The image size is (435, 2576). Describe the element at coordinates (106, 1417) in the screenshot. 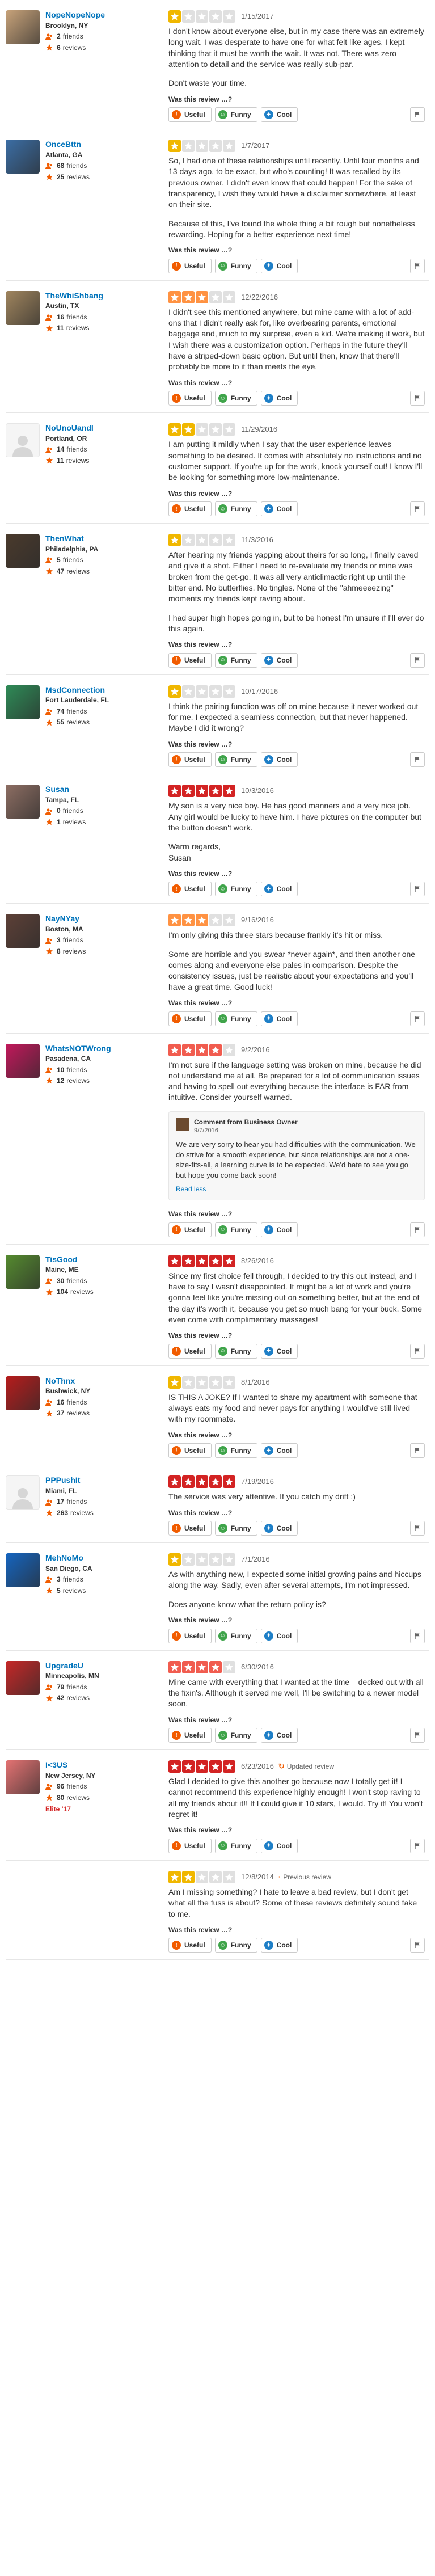

I see `user-info: NoThnx Bushwick, NY 16 friends 37 reviews` at that location.